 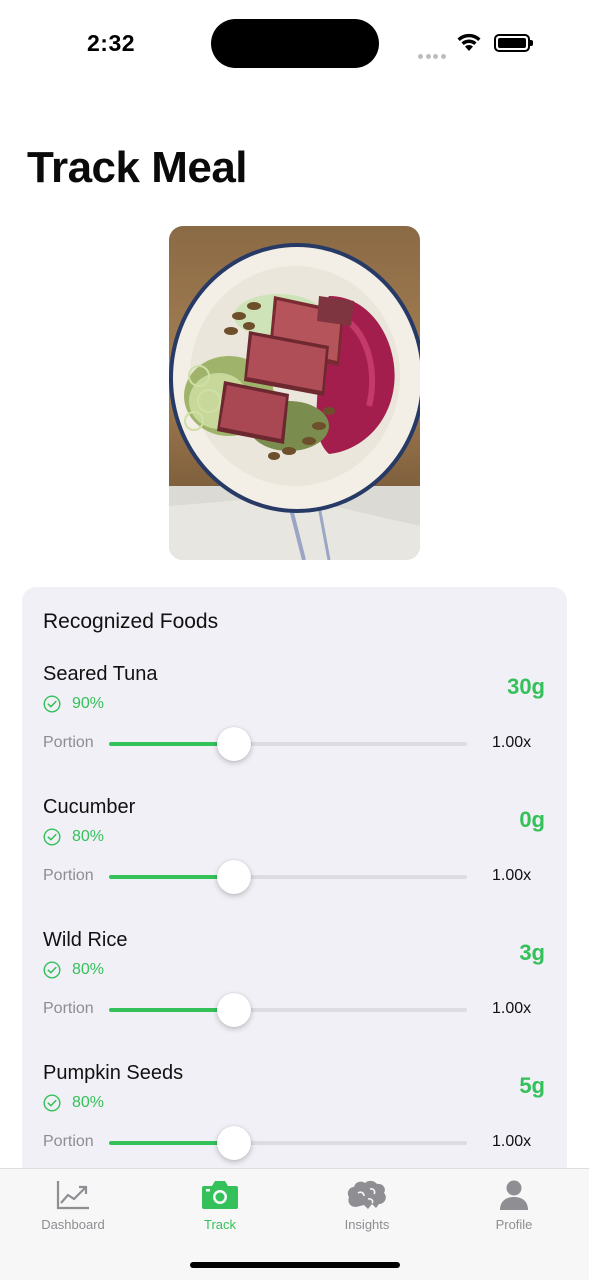 What do you see at coordinates (532, 952) in the screenshot?
I see `grams-value: 3g` at bounding box center [532, 952].